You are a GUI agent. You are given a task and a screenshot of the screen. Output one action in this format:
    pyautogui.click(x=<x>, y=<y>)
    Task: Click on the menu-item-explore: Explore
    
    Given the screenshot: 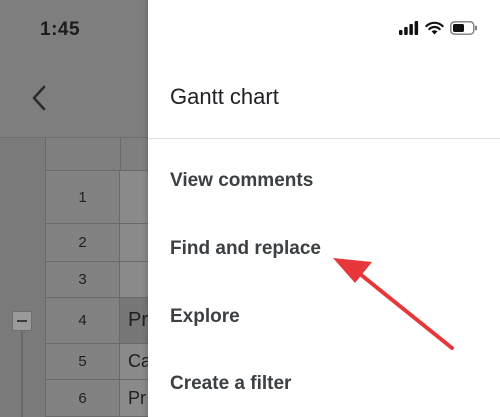 What is the action you would take?
    pyautogui.click(x=324, y=317)
    